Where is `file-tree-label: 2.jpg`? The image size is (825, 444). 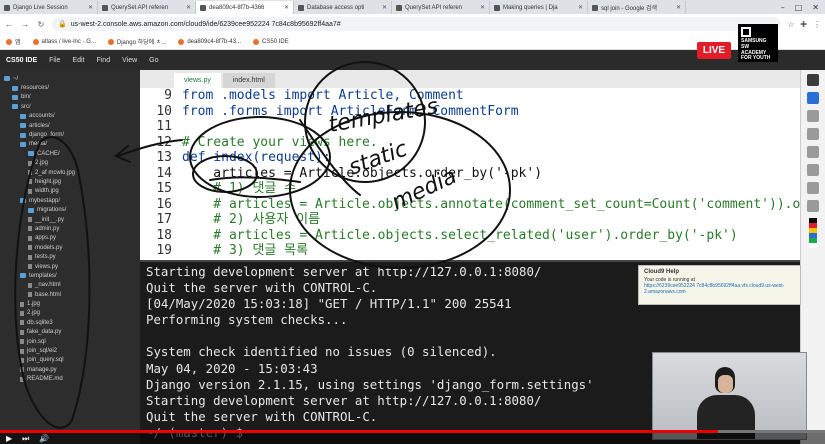
file-tree-label: 2.jpg is located at coordinates (42, 163).